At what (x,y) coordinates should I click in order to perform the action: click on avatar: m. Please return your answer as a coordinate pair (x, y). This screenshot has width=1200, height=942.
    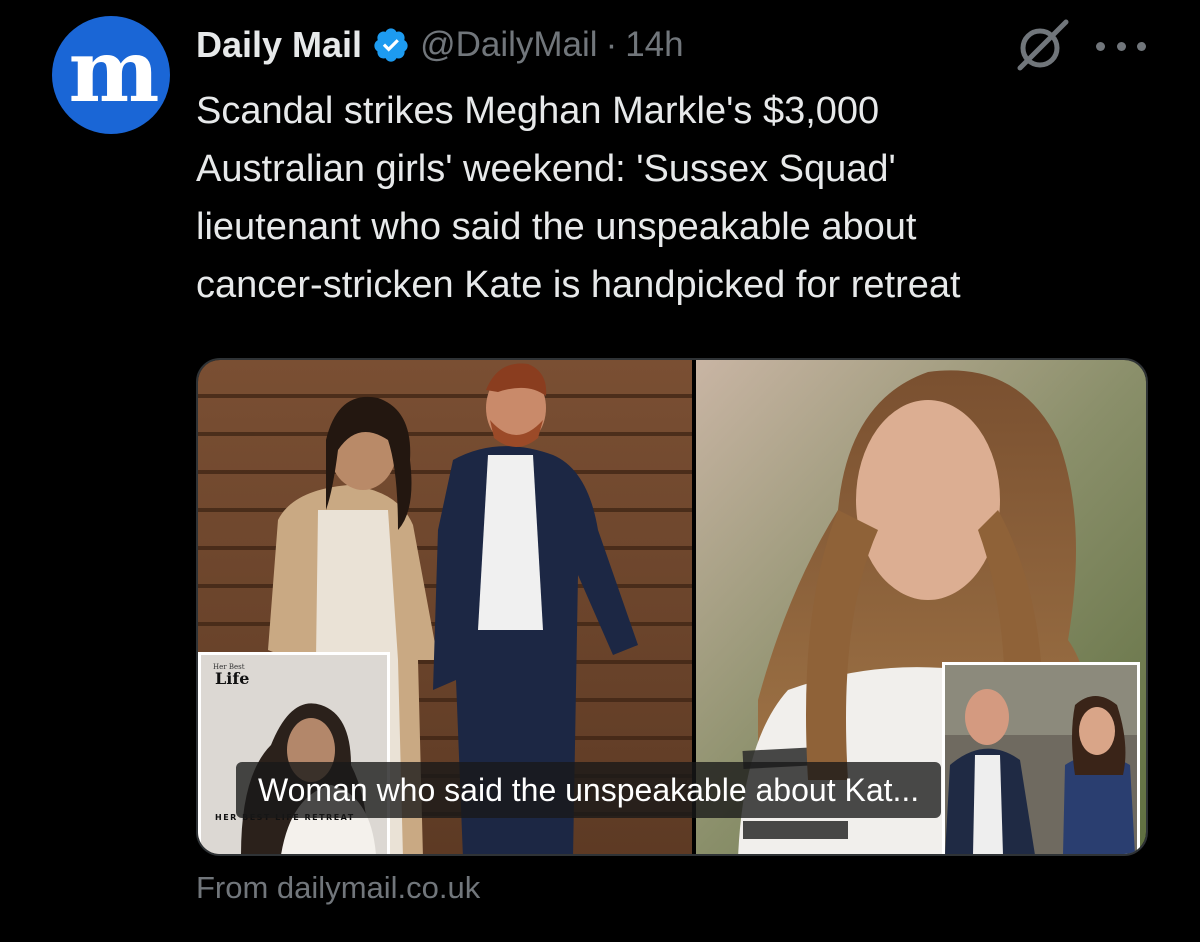
    Looking at the image, I should click on (111, 75).